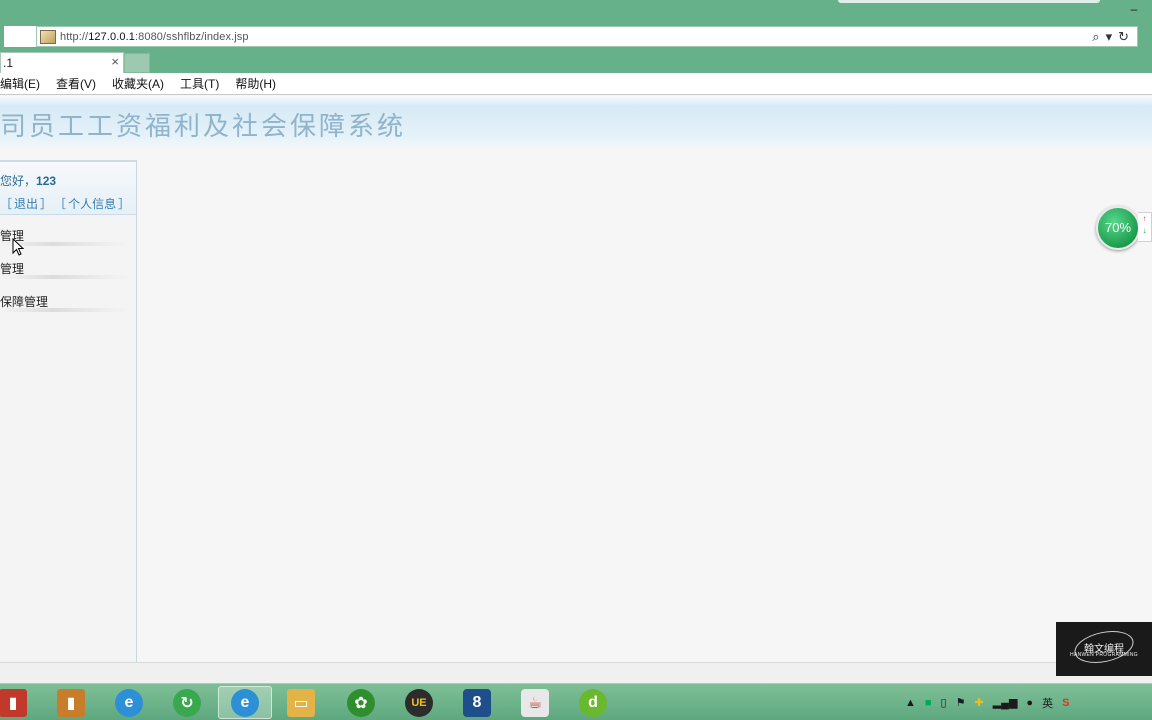 This screenshot has width=1152, height=720. Describe the element at coordinates (1144, 230) in the screenshot. I see `download-arrow-icon: ↓` at that location.